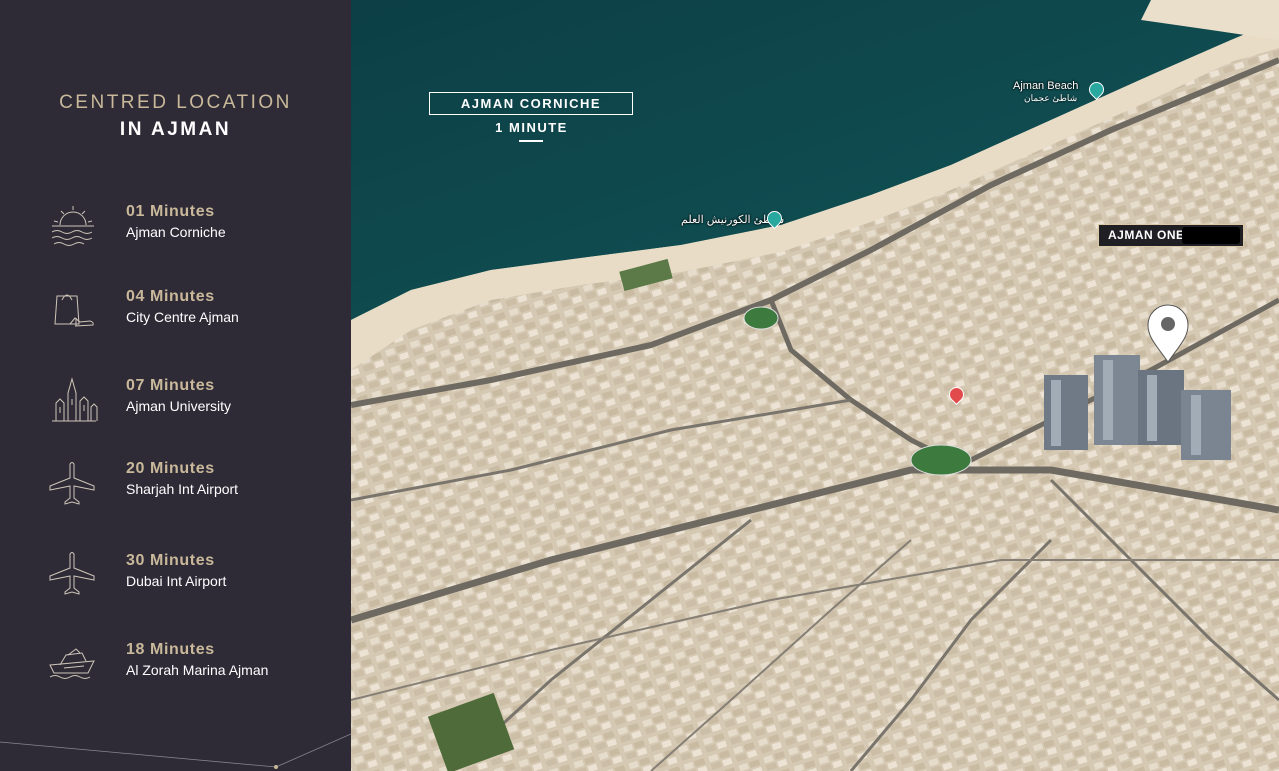 The image size is (1279, 771). Describe the element at coordinates (170, 560) in the screenshot. I see `travel-minutes: 30 Minutes` at that location.